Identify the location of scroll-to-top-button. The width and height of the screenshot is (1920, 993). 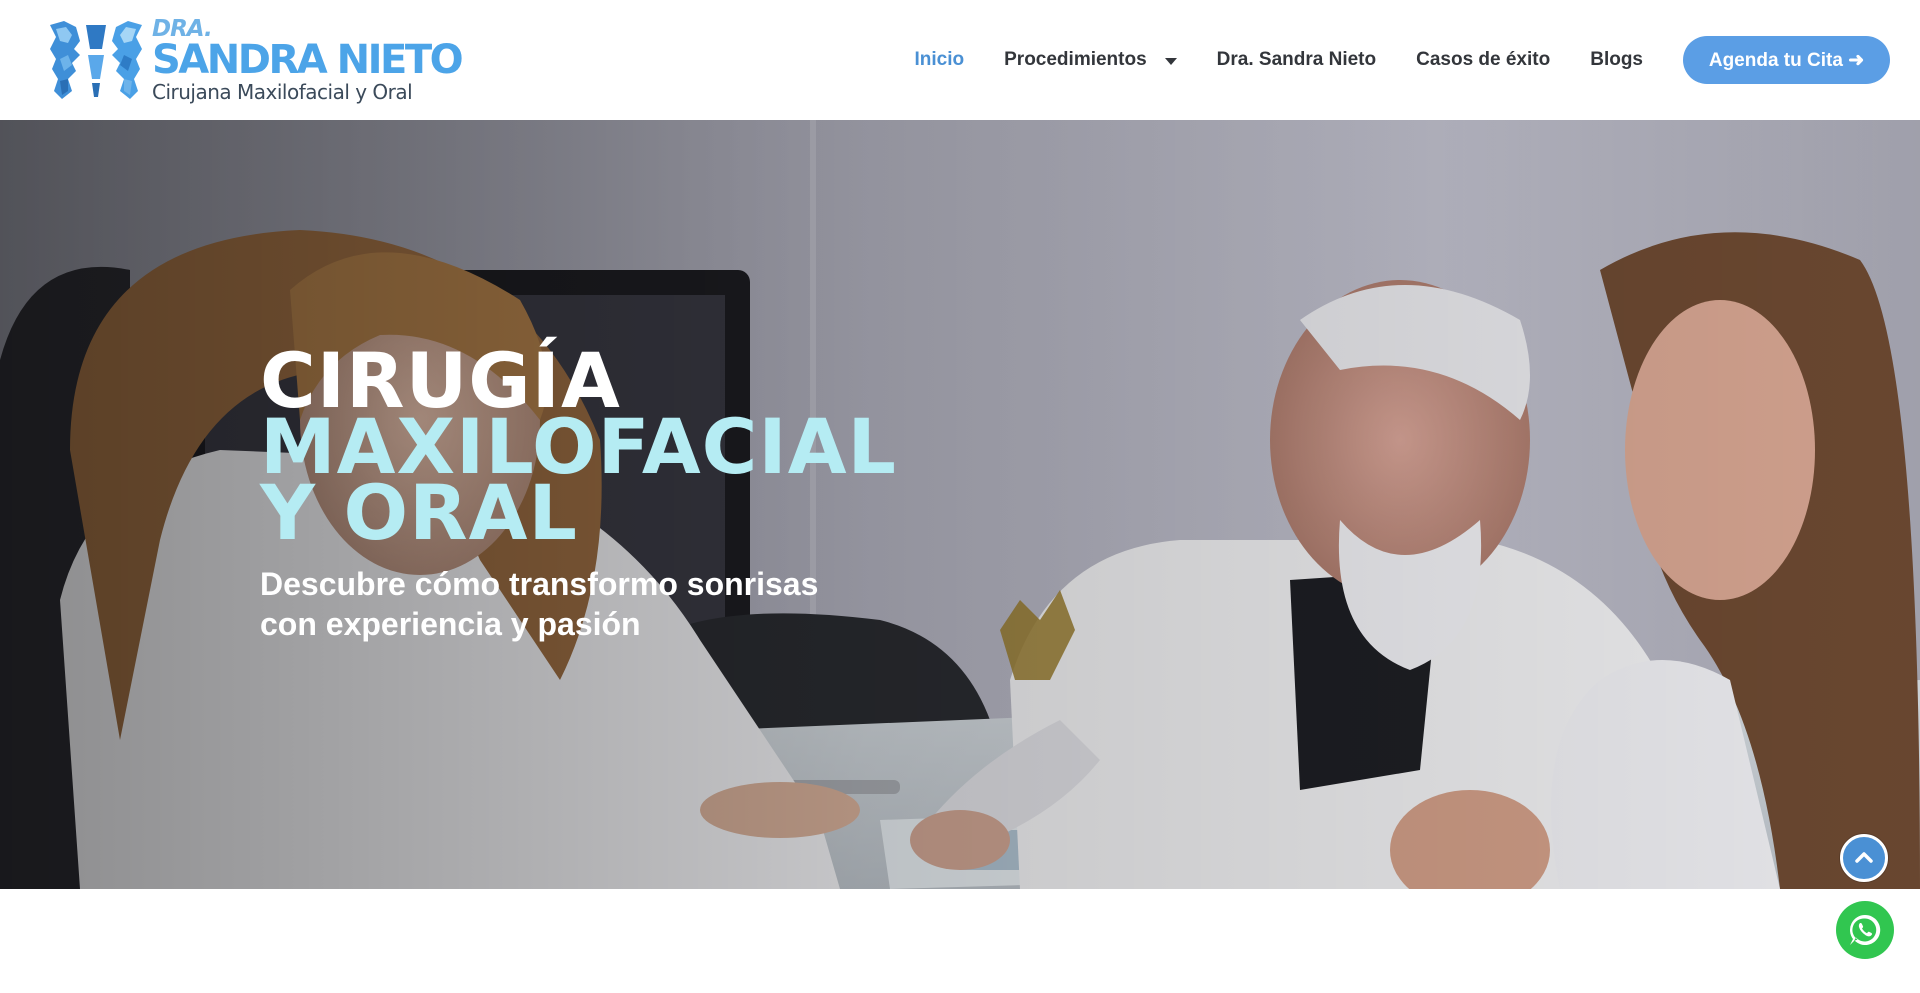
(1864, 858).